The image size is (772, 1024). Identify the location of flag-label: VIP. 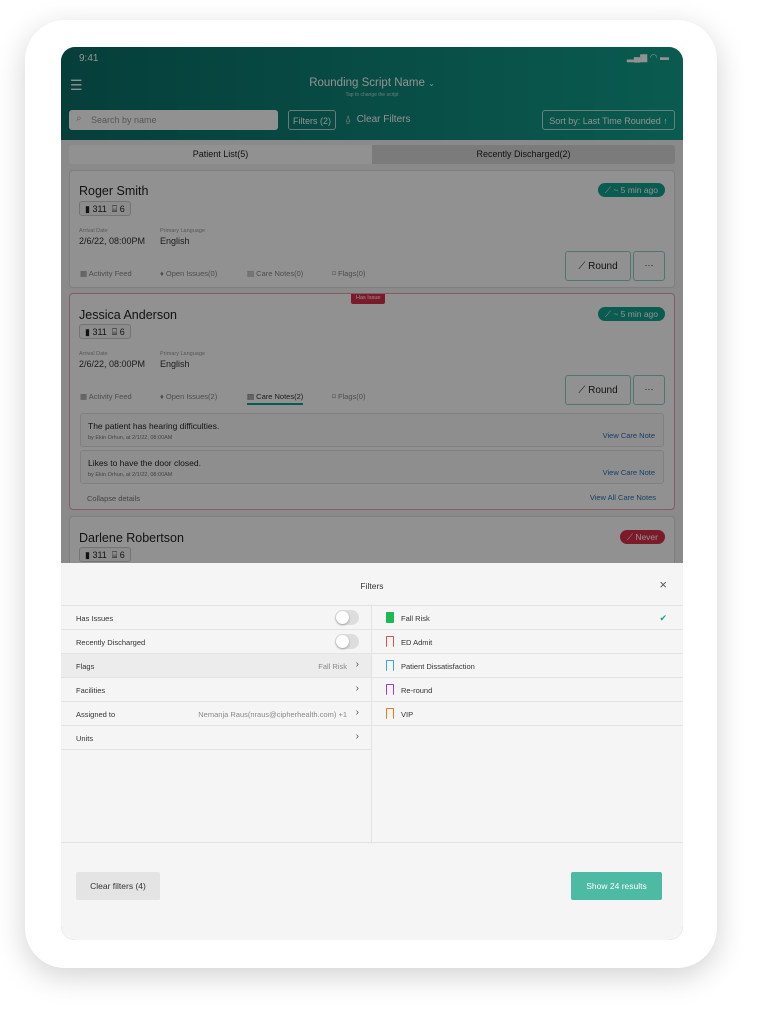
(407, 714).